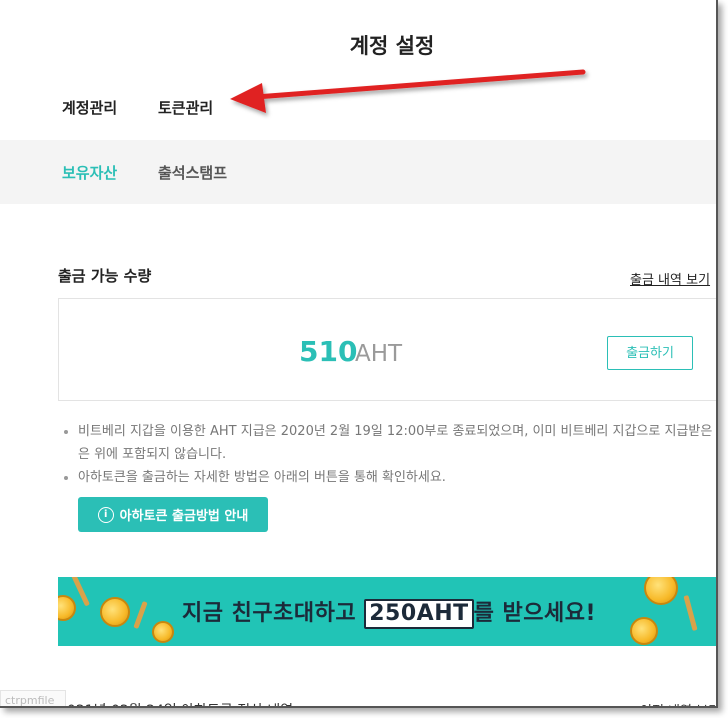 This screenshot has height=718, width=728. I want to click on info-icon: i, so click(105, 514).